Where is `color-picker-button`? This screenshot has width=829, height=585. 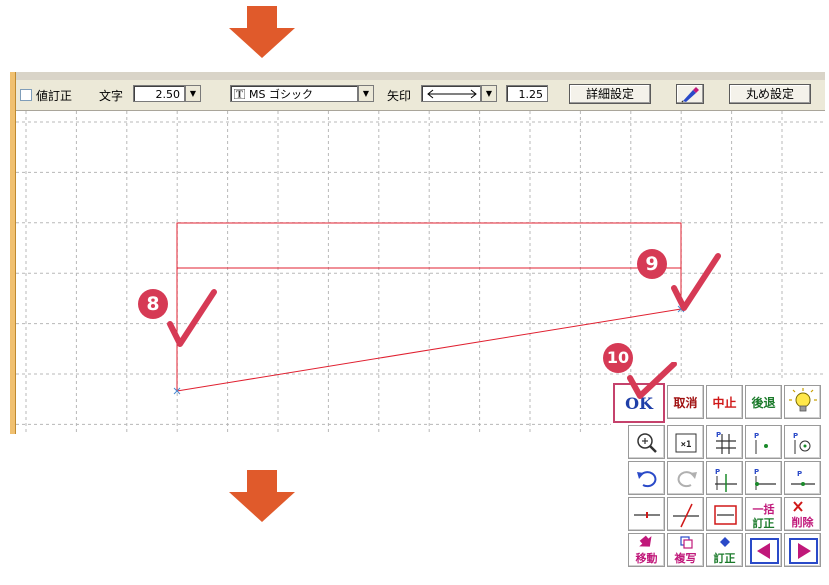 color-picker-button is located at coordinates (690, 94).